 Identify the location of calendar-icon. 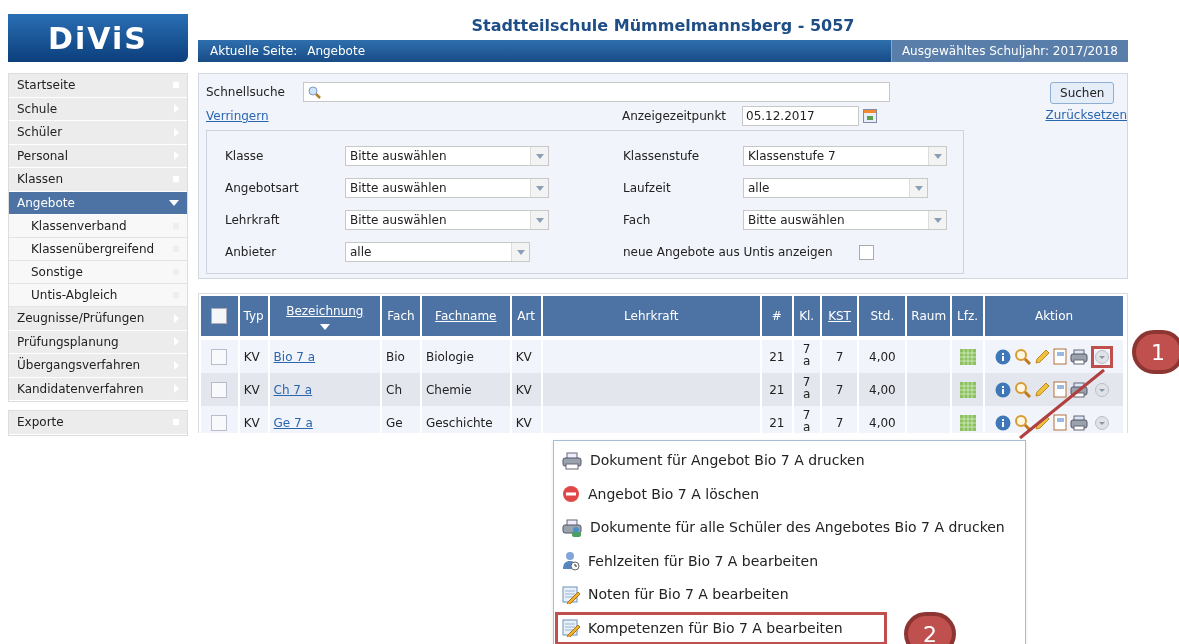
(870, 116).